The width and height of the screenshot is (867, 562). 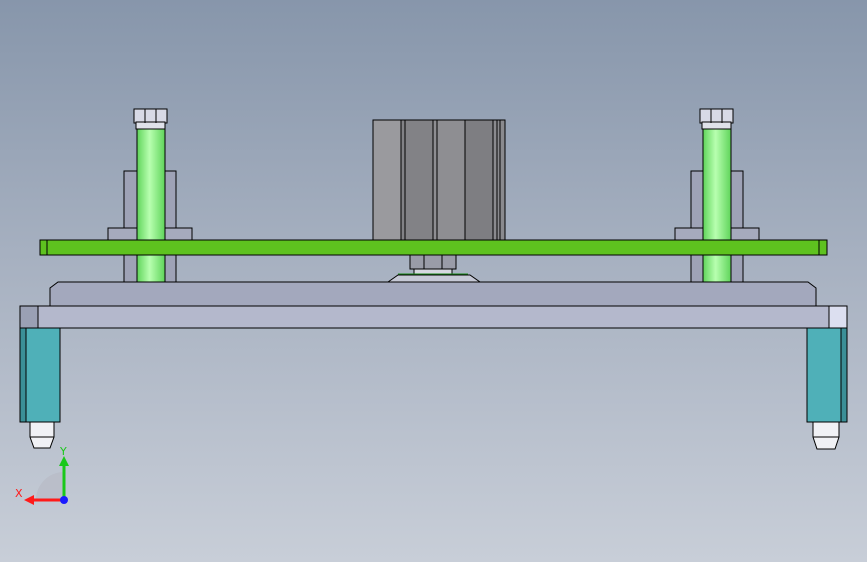 What do you see at coordinates (19, 493) in the screenshot?
I see `x-axis-label: X` at bounding box center [19, 493].